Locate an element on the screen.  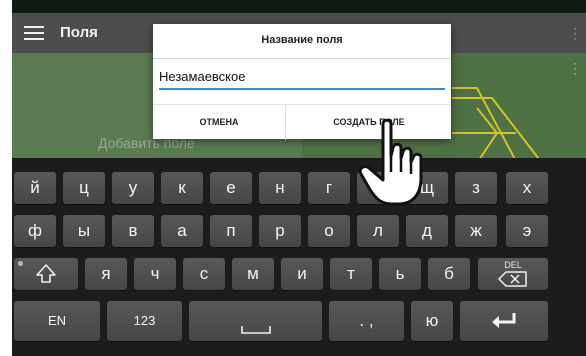
key-letter: м is located at coordinates (253, 274).